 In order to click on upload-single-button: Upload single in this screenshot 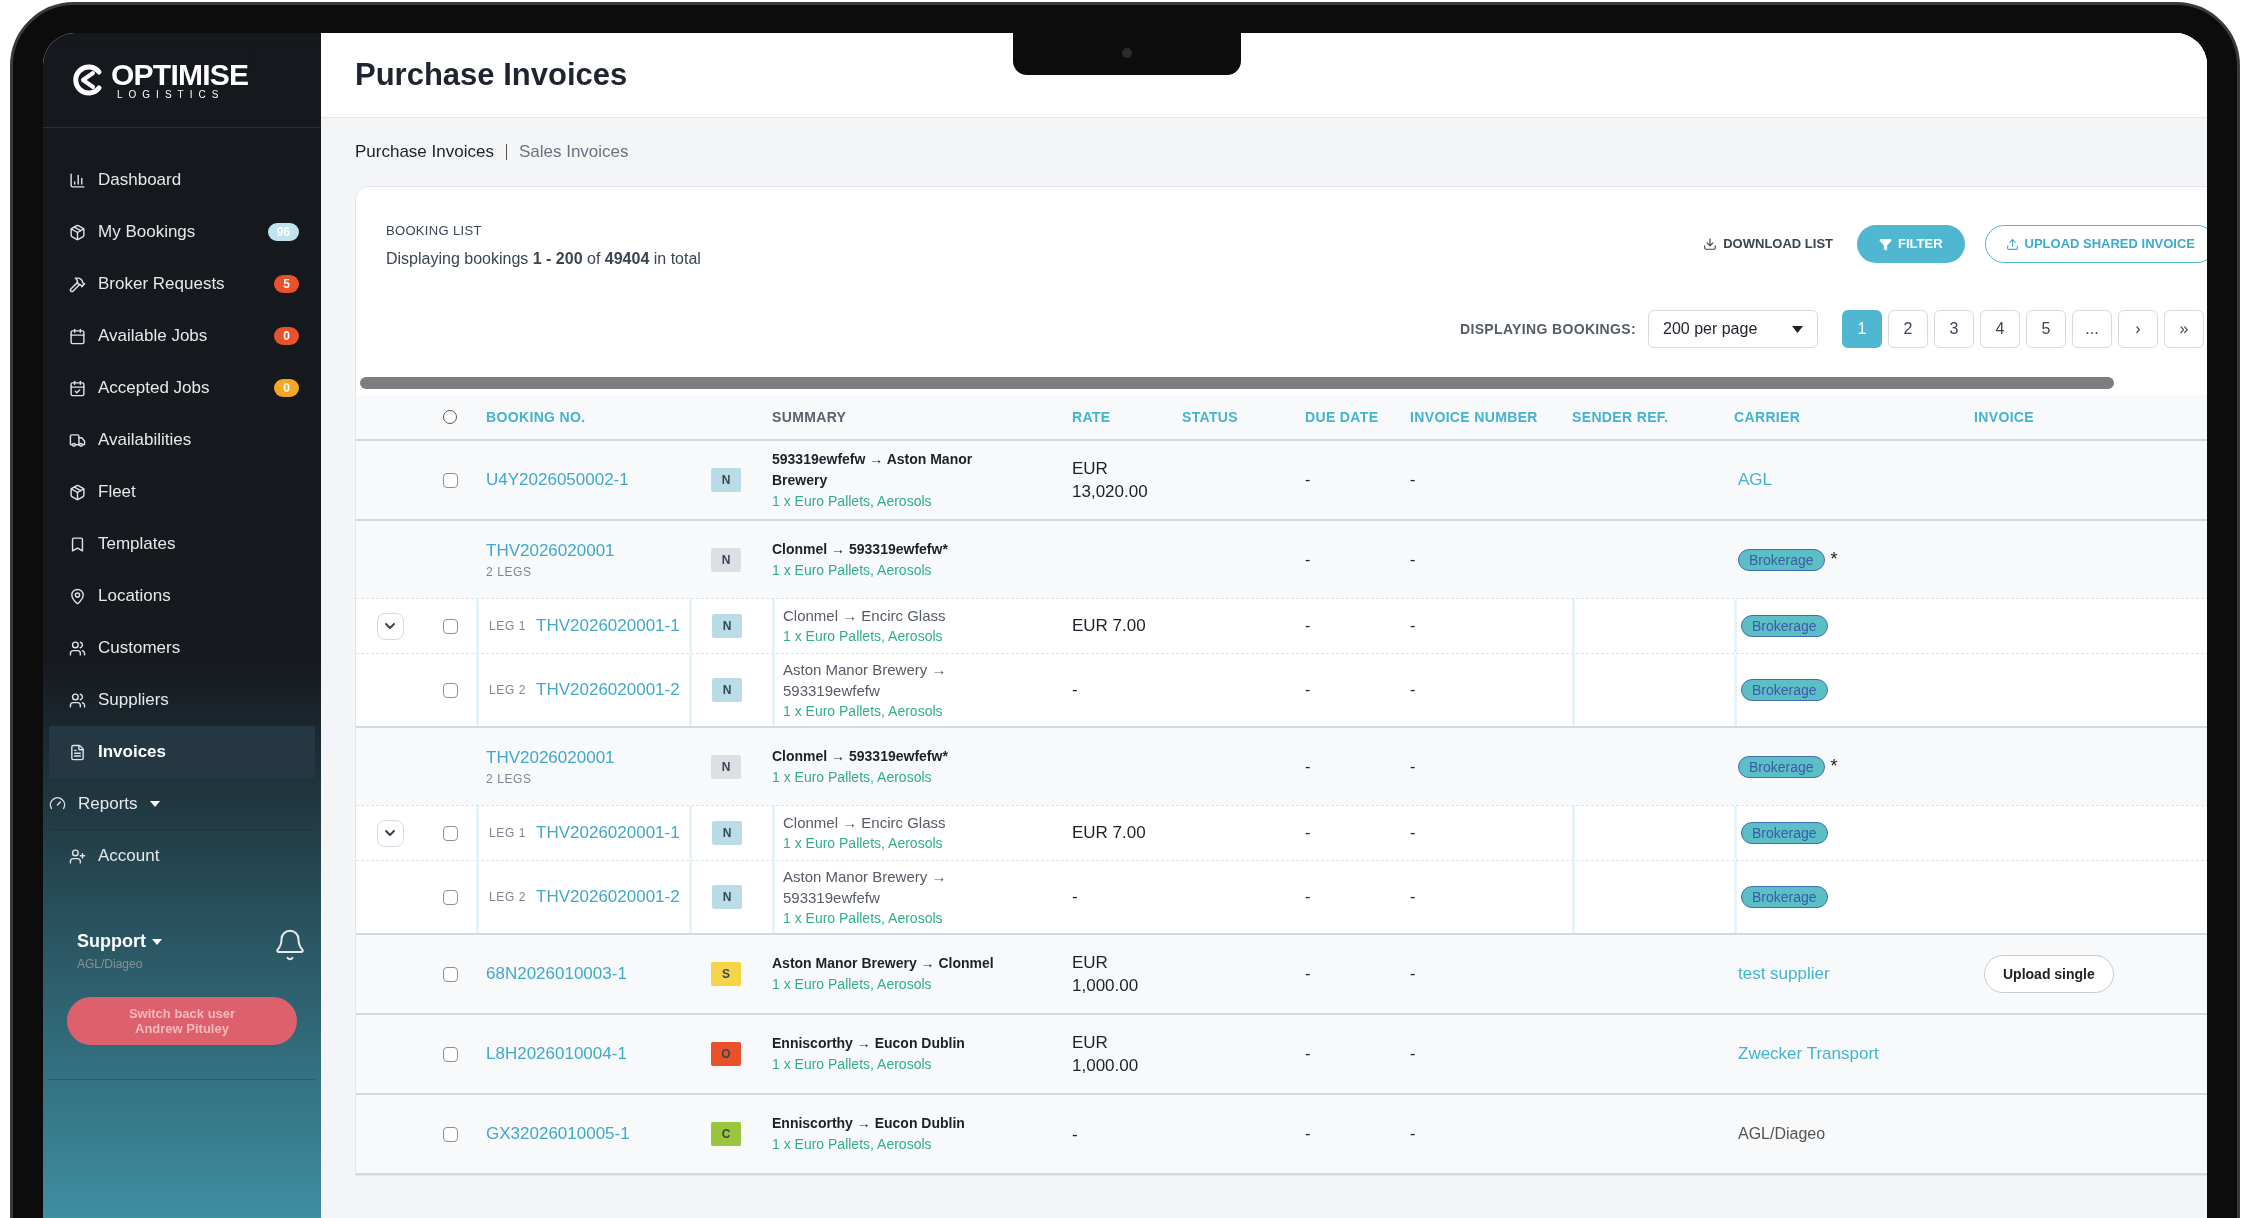, I will do `click(2049, 974)`.